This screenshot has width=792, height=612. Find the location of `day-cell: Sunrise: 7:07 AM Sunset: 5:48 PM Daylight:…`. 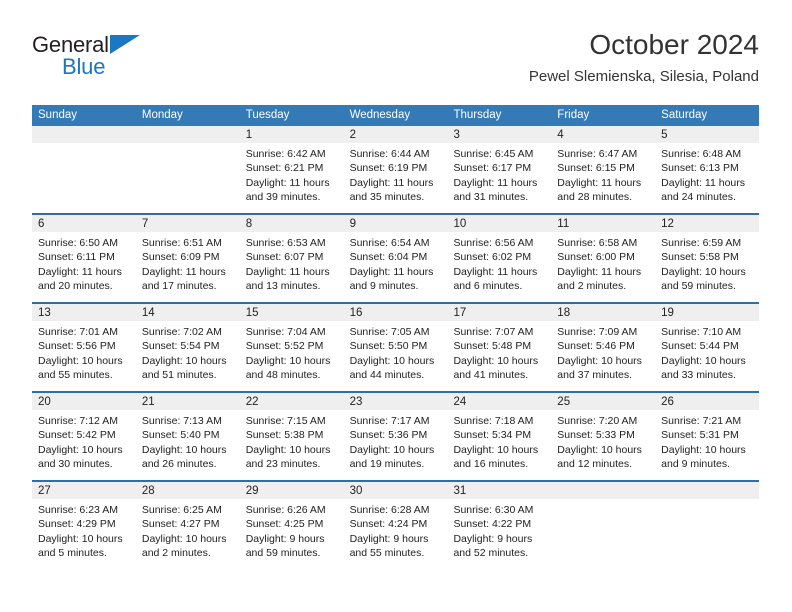

day-cell: Sunrise: 7:07 AM Sunset: 5:48 PM Daylight:… is located at coordinates (499, 356).